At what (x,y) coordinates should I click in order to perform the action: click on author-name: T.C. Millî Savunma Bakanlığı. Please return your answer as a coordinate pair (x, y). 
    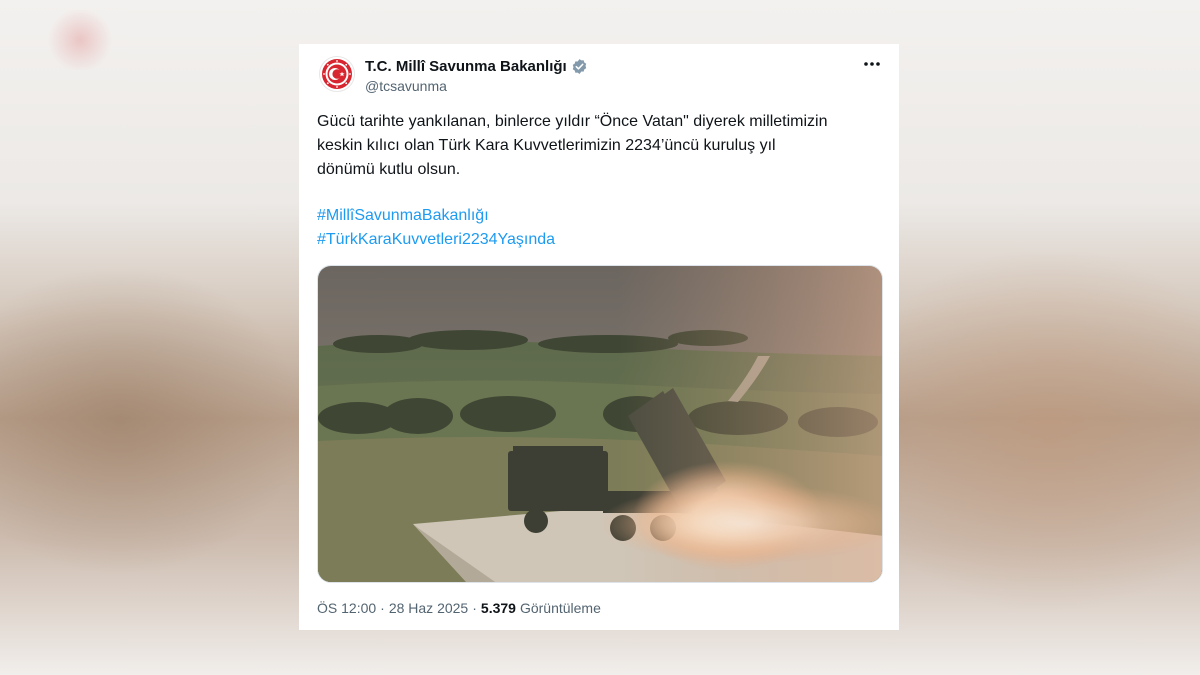
    Looking at the image, I should click on (466, 66).